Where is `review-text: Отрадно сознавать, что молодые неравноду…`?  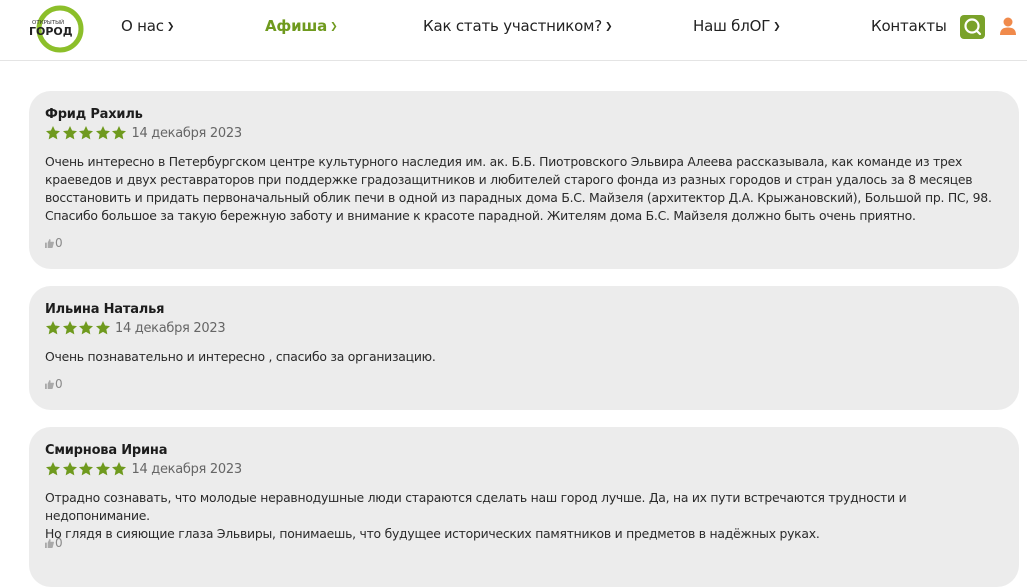
review-text: Отрадно сознавать, что молодые неравноду… is located at coordinates (525, 516).